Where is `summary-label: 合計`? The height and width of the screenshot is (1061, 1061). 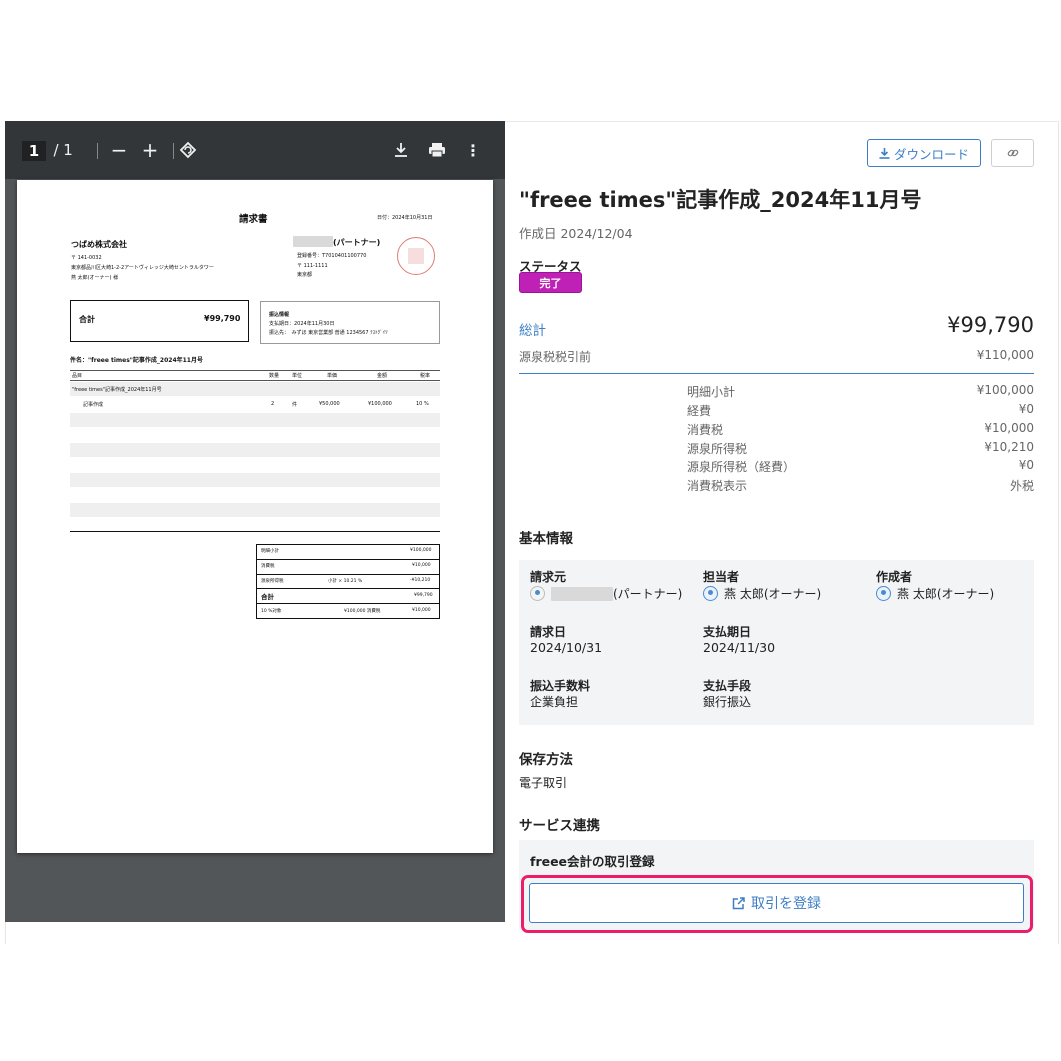 summary-label: 合計 is located at coordinates (267, 597).